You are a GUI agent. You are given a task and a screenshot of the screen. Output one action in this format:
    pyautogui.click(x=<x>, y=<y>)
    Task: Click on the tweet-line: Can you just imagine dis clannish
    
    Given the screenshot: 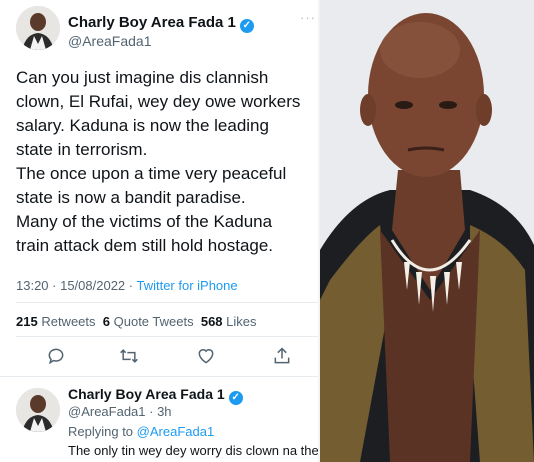 What is the action you would take?
    pyautogui.click(x=142, y=77)
    